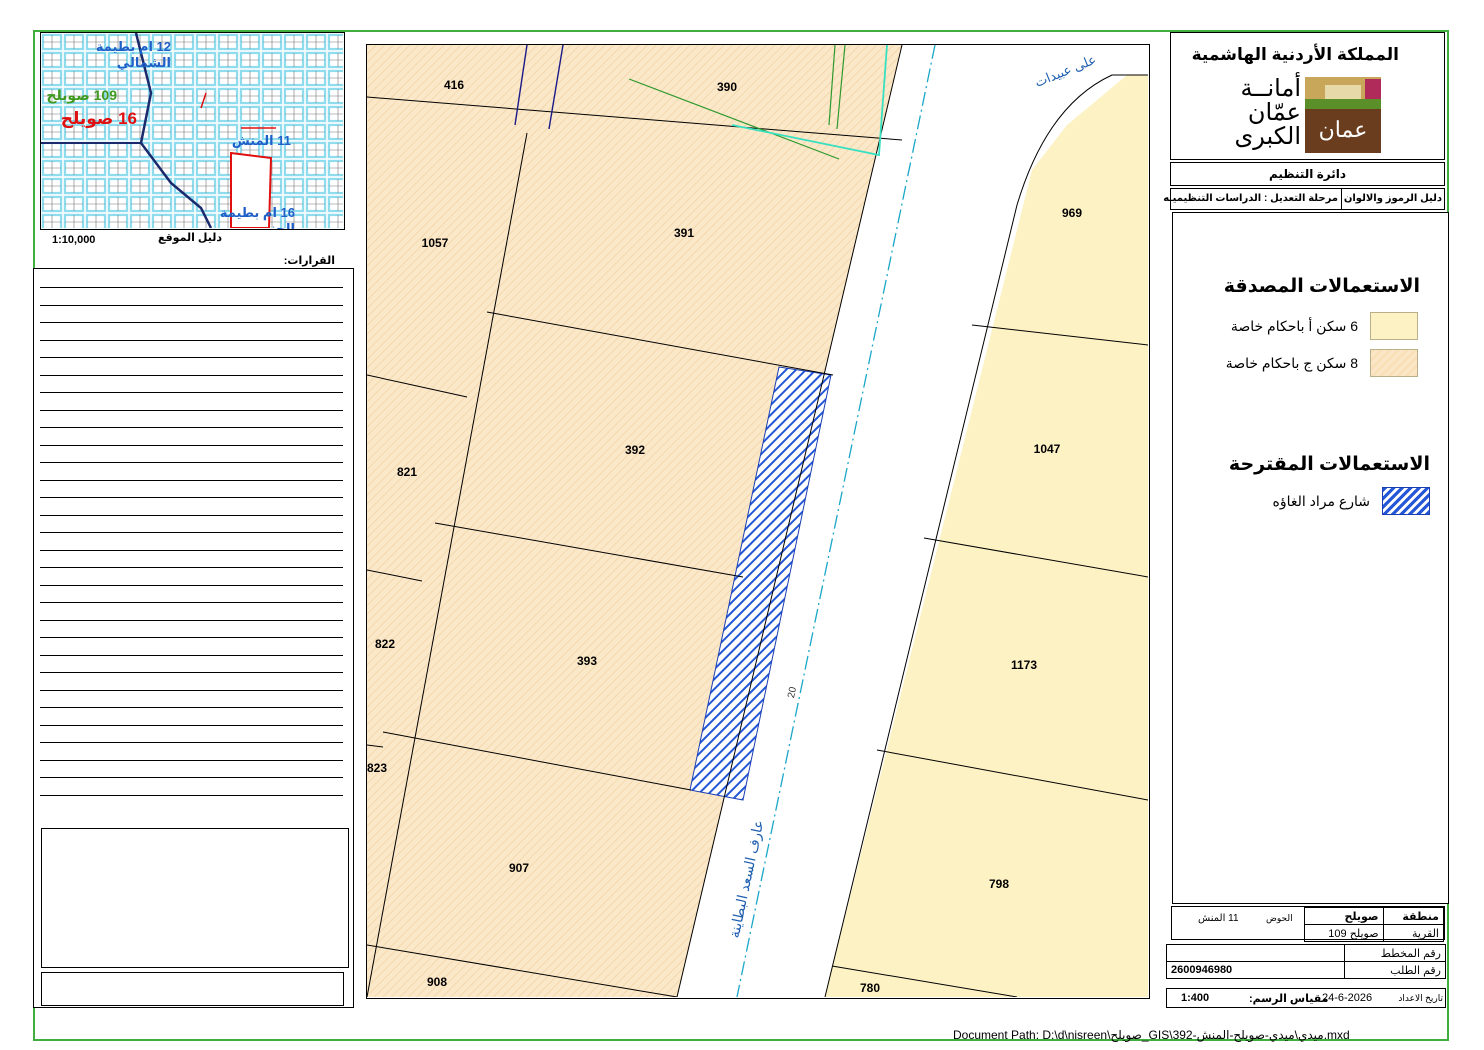  What do you see at coordinates (684, 233) in the screenshot?
I see `parcel-number: 391` at bounding box center [684, 233].